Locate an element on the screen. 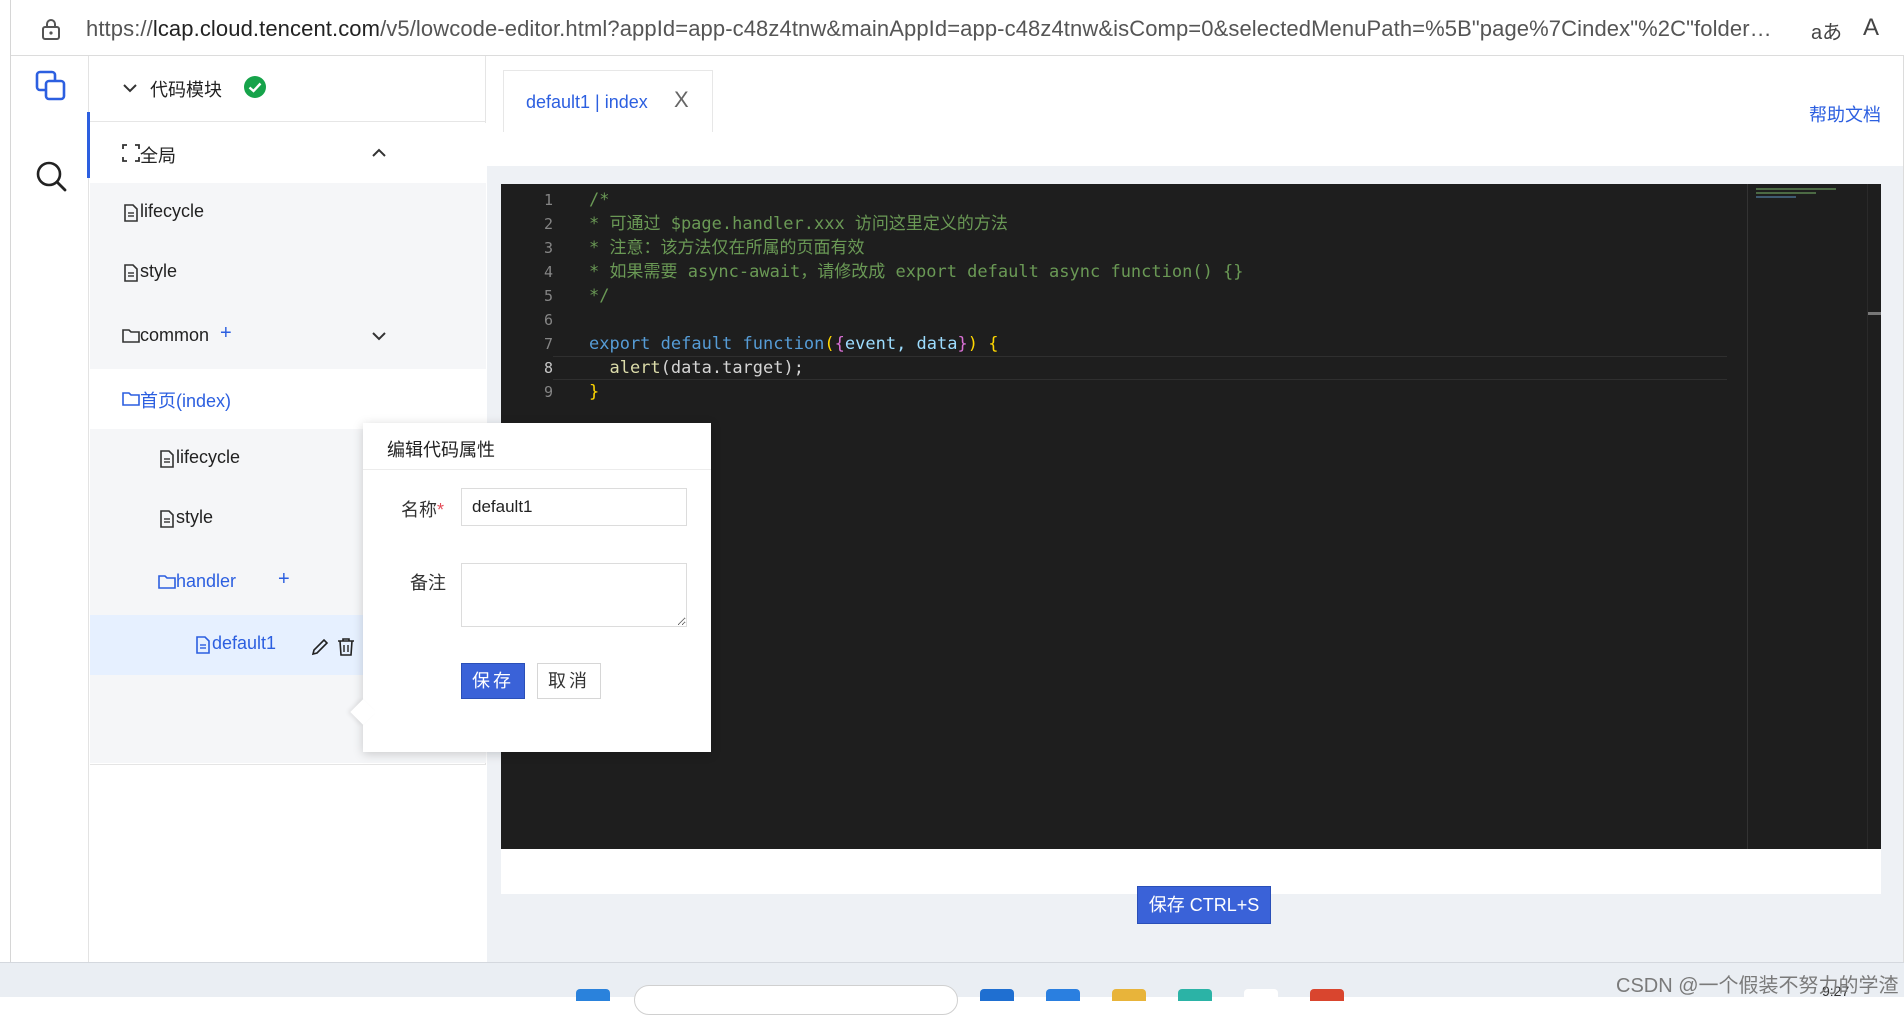 Image resolution: width=1904 pixels, height=1015 pixels. code-line: /* is located at coordinates (599, 200).